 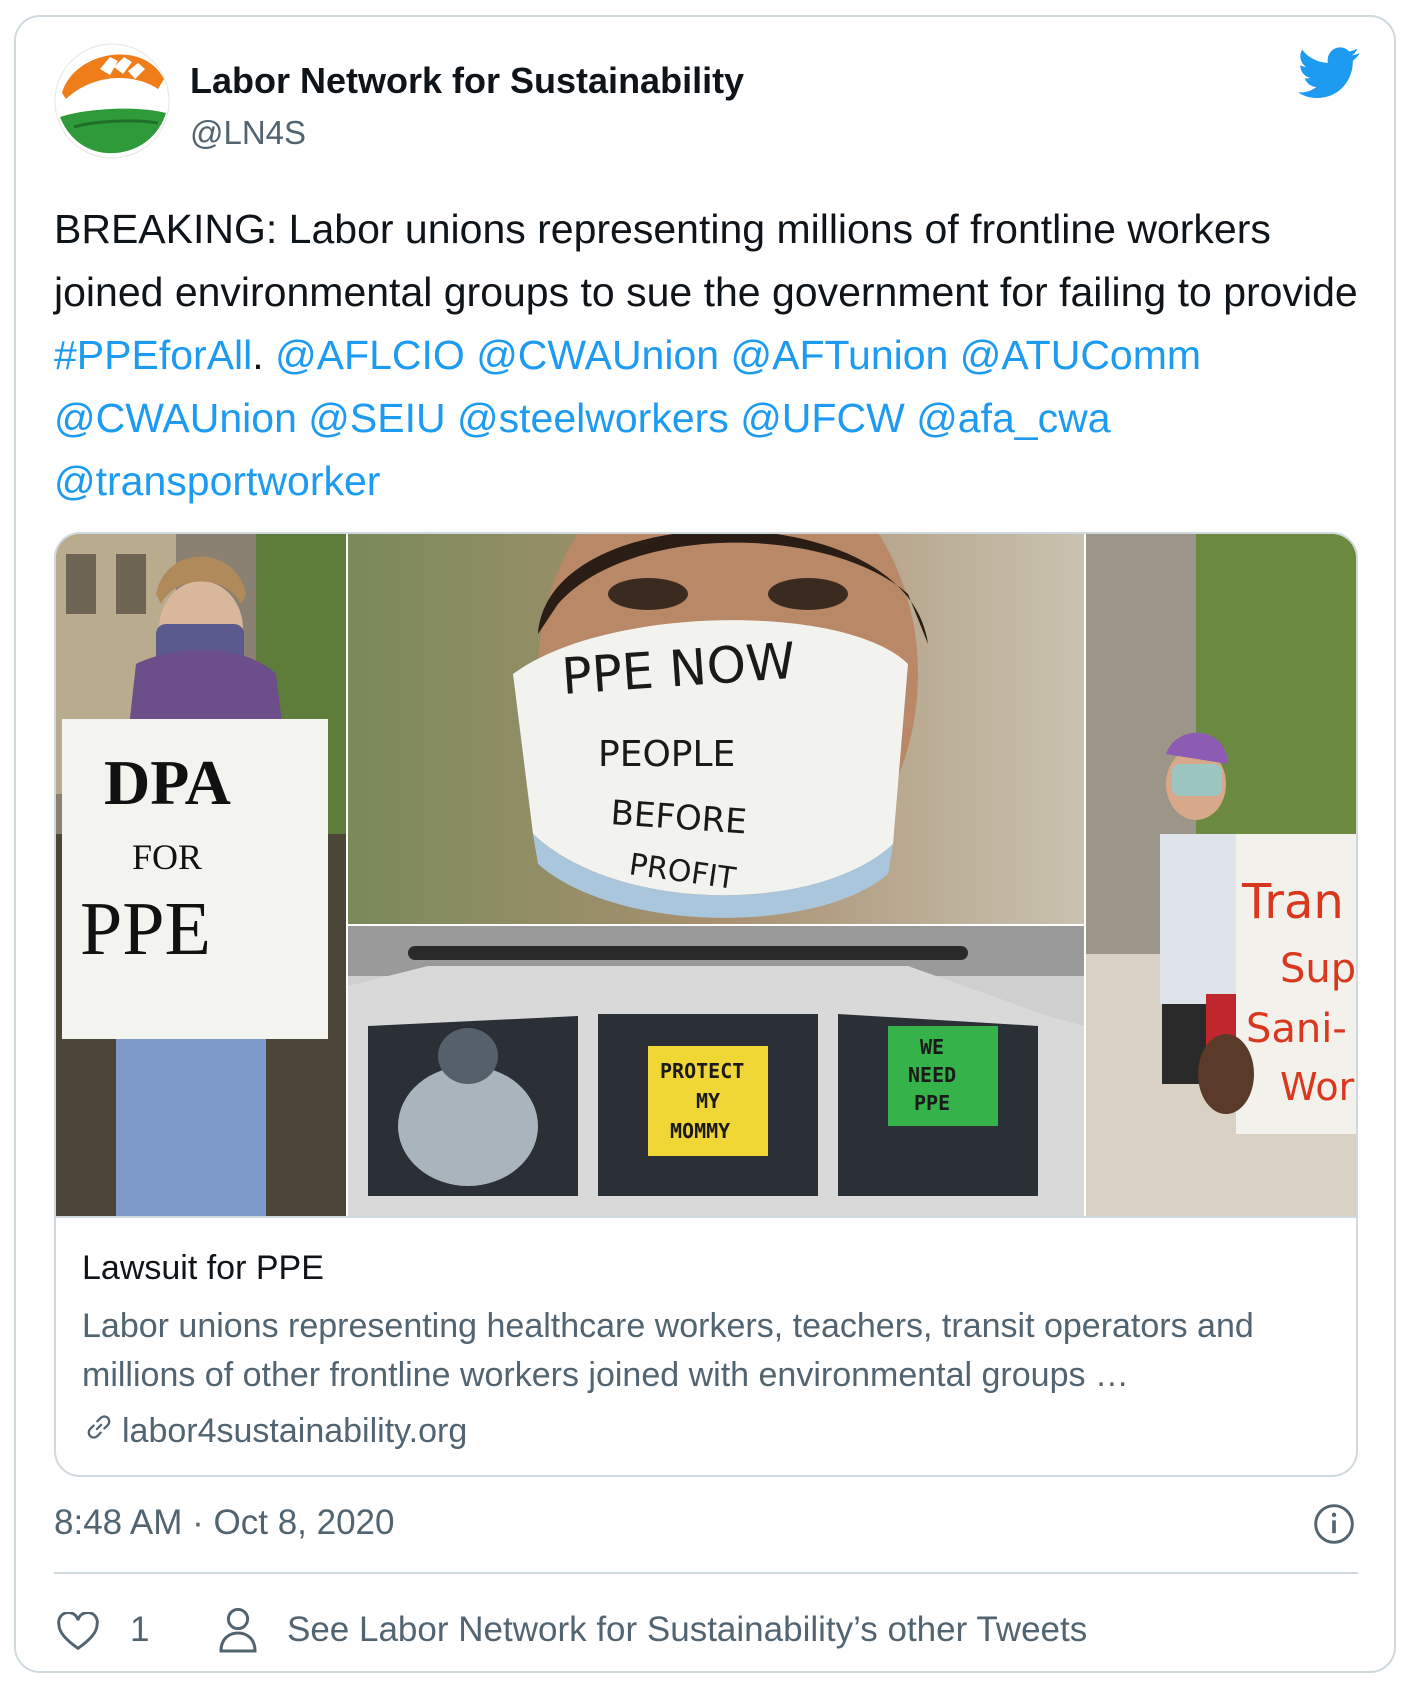 I want to click on car-sign-text: PROTECT, so click(x=702, y=1071).